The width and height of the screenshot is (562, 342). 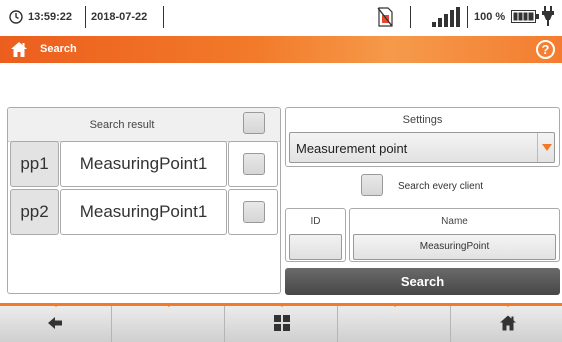 I want to click on status-bar: 13:59:22 2018-07-22 100 %, so click(x=281, y=17).